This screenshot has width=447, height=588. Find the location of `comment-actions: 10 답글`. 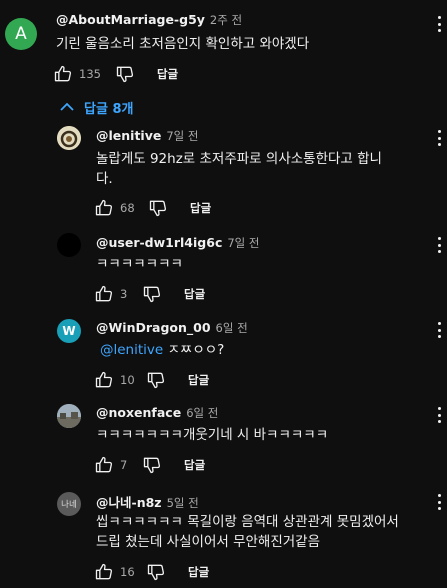

comment-actions: 10 답글 is located at coordinates (151, 380).